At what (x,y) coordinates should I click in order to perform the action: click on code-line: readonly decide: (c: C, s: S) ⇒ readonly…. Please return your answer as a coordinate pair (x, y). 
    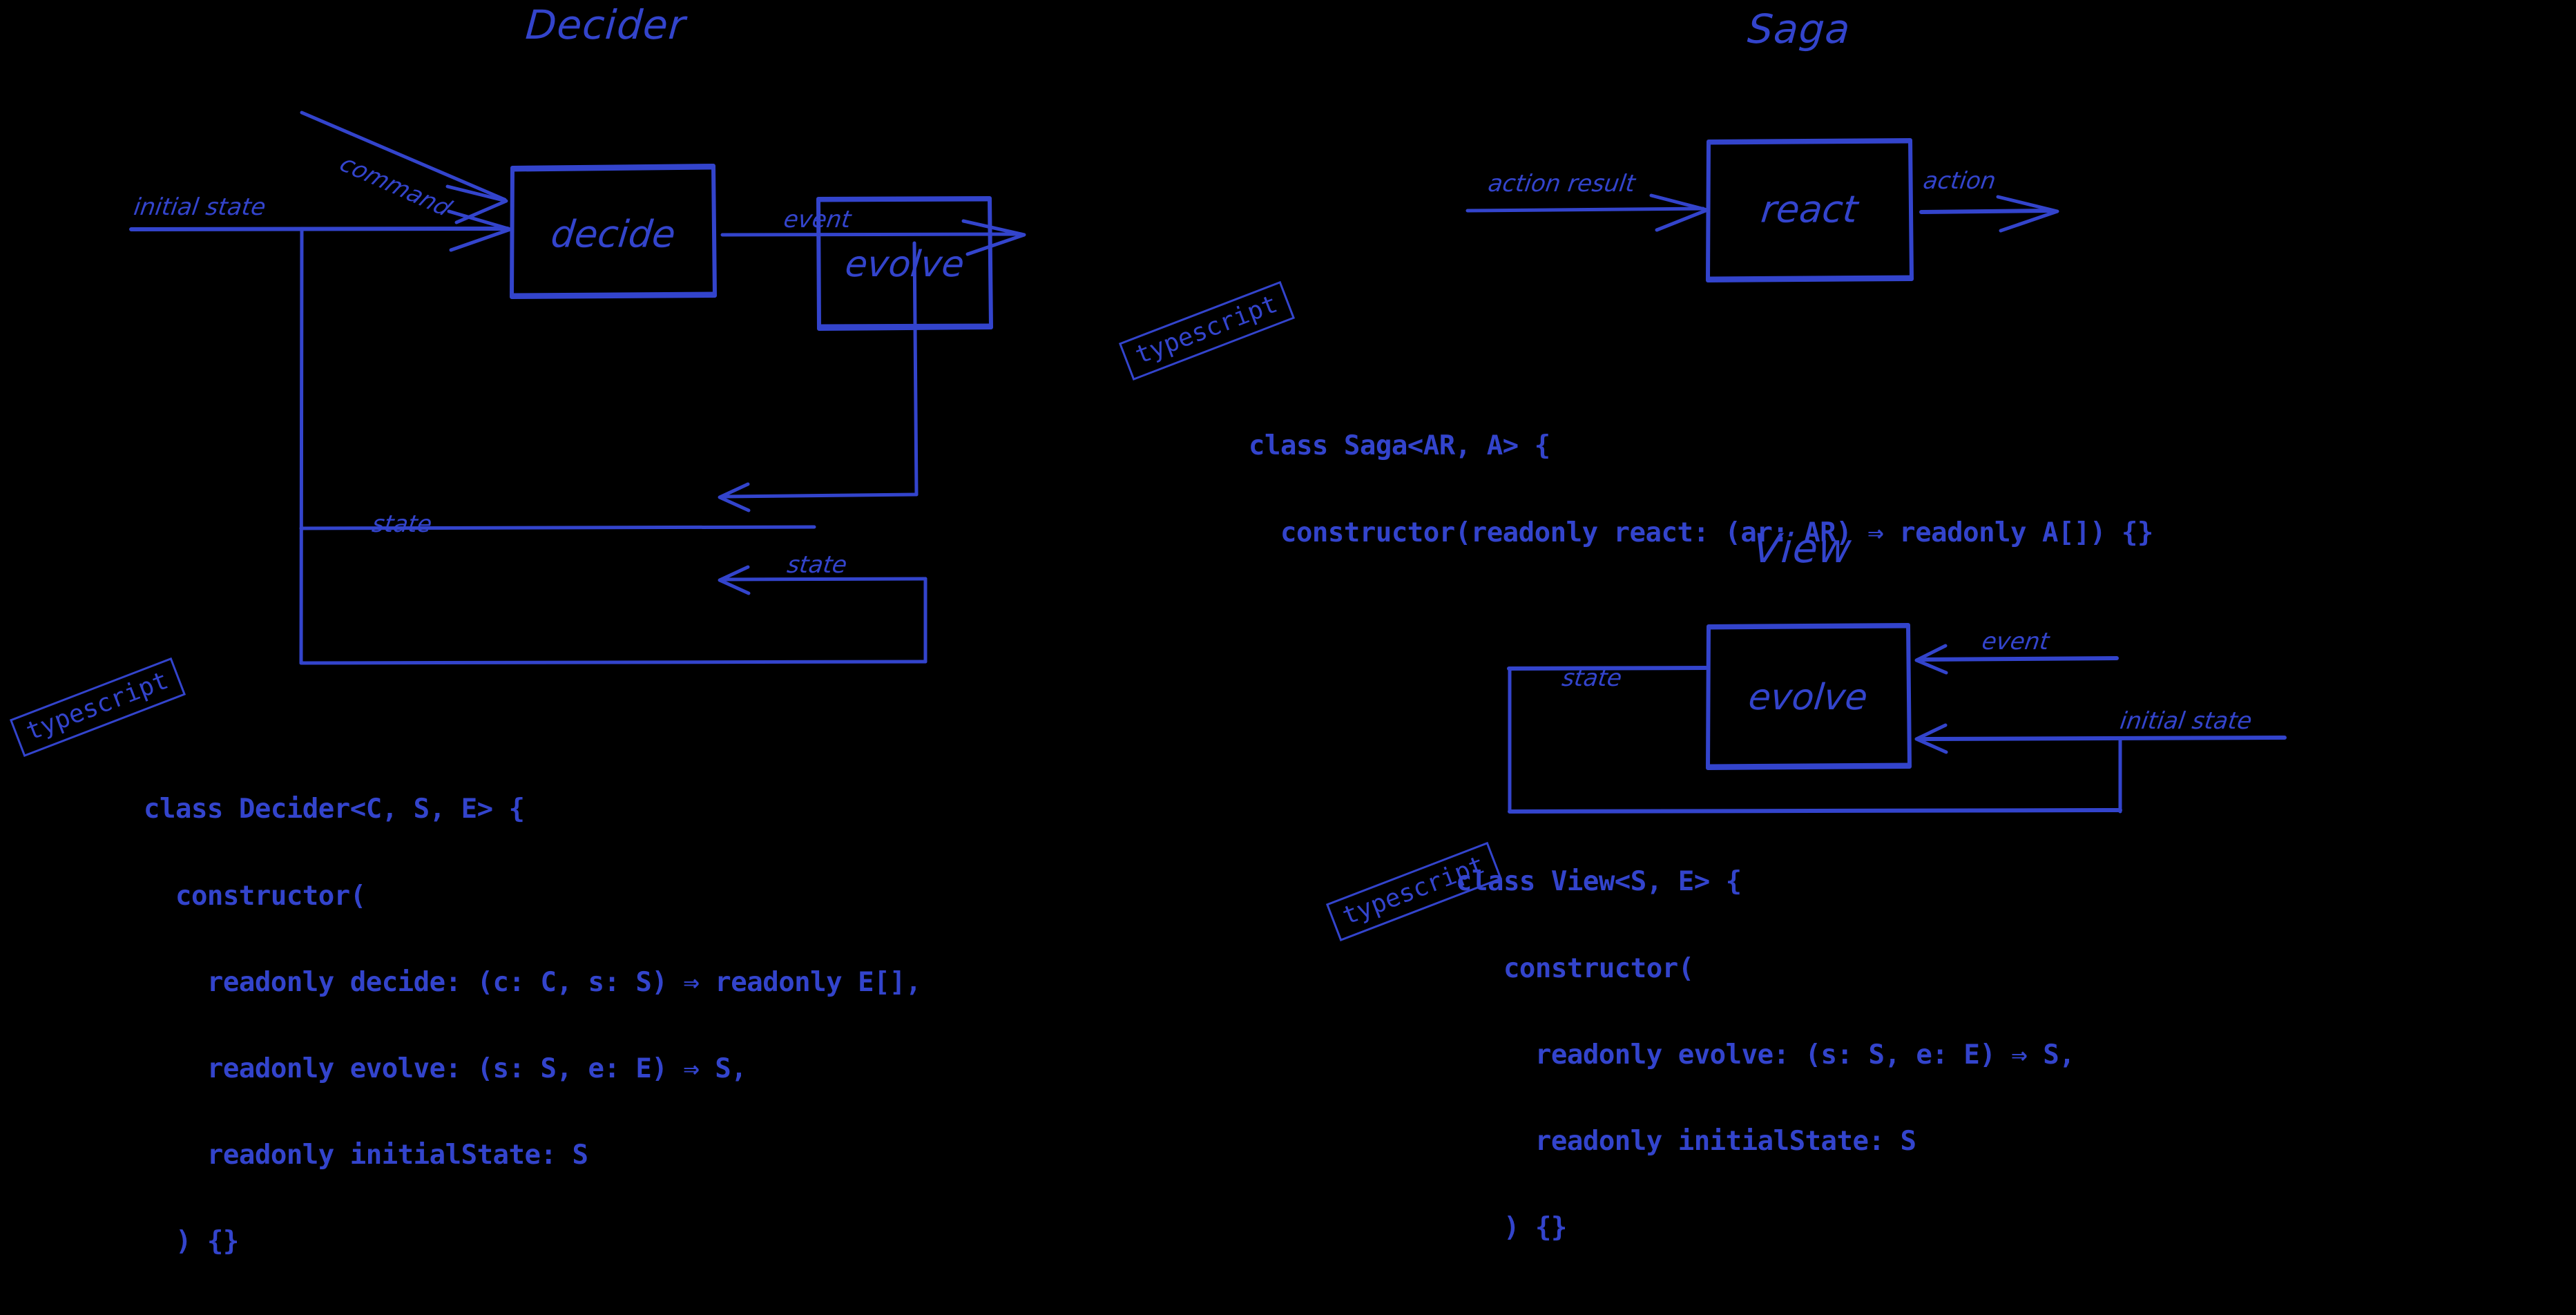
    Looking at the image, I should click on (533, 982).